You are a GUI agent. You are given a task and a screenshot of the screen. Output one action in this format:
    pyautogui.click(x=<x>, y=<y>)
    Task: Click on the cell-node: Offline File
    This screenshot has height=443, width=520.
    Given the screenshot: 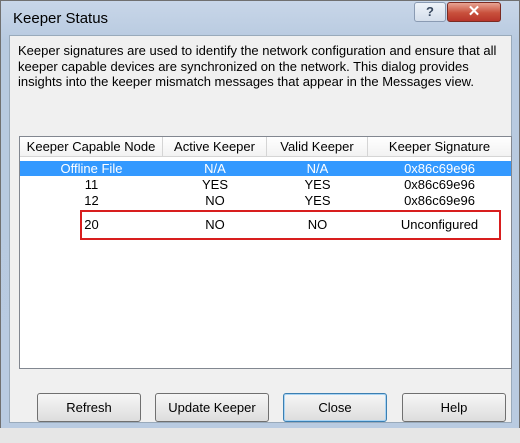 What is the action you would take?
    pyautogui.click(x=91, y=168)
    